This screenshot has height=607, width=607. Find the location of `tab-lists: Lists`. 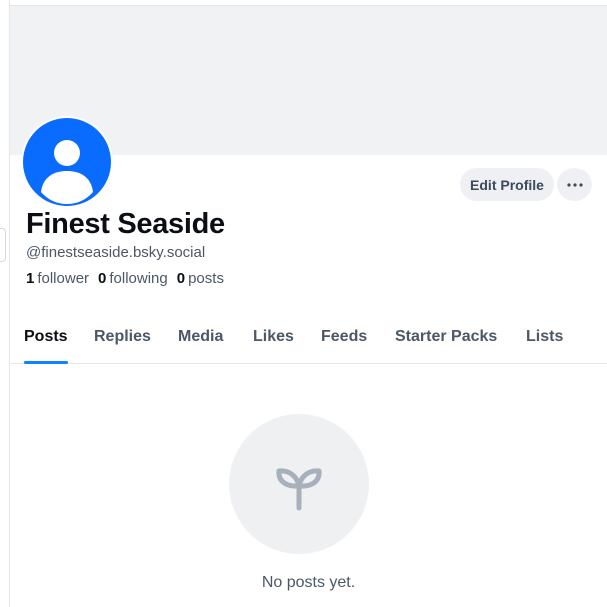

tab-lists: Lists is located at coordinates (544, 346).